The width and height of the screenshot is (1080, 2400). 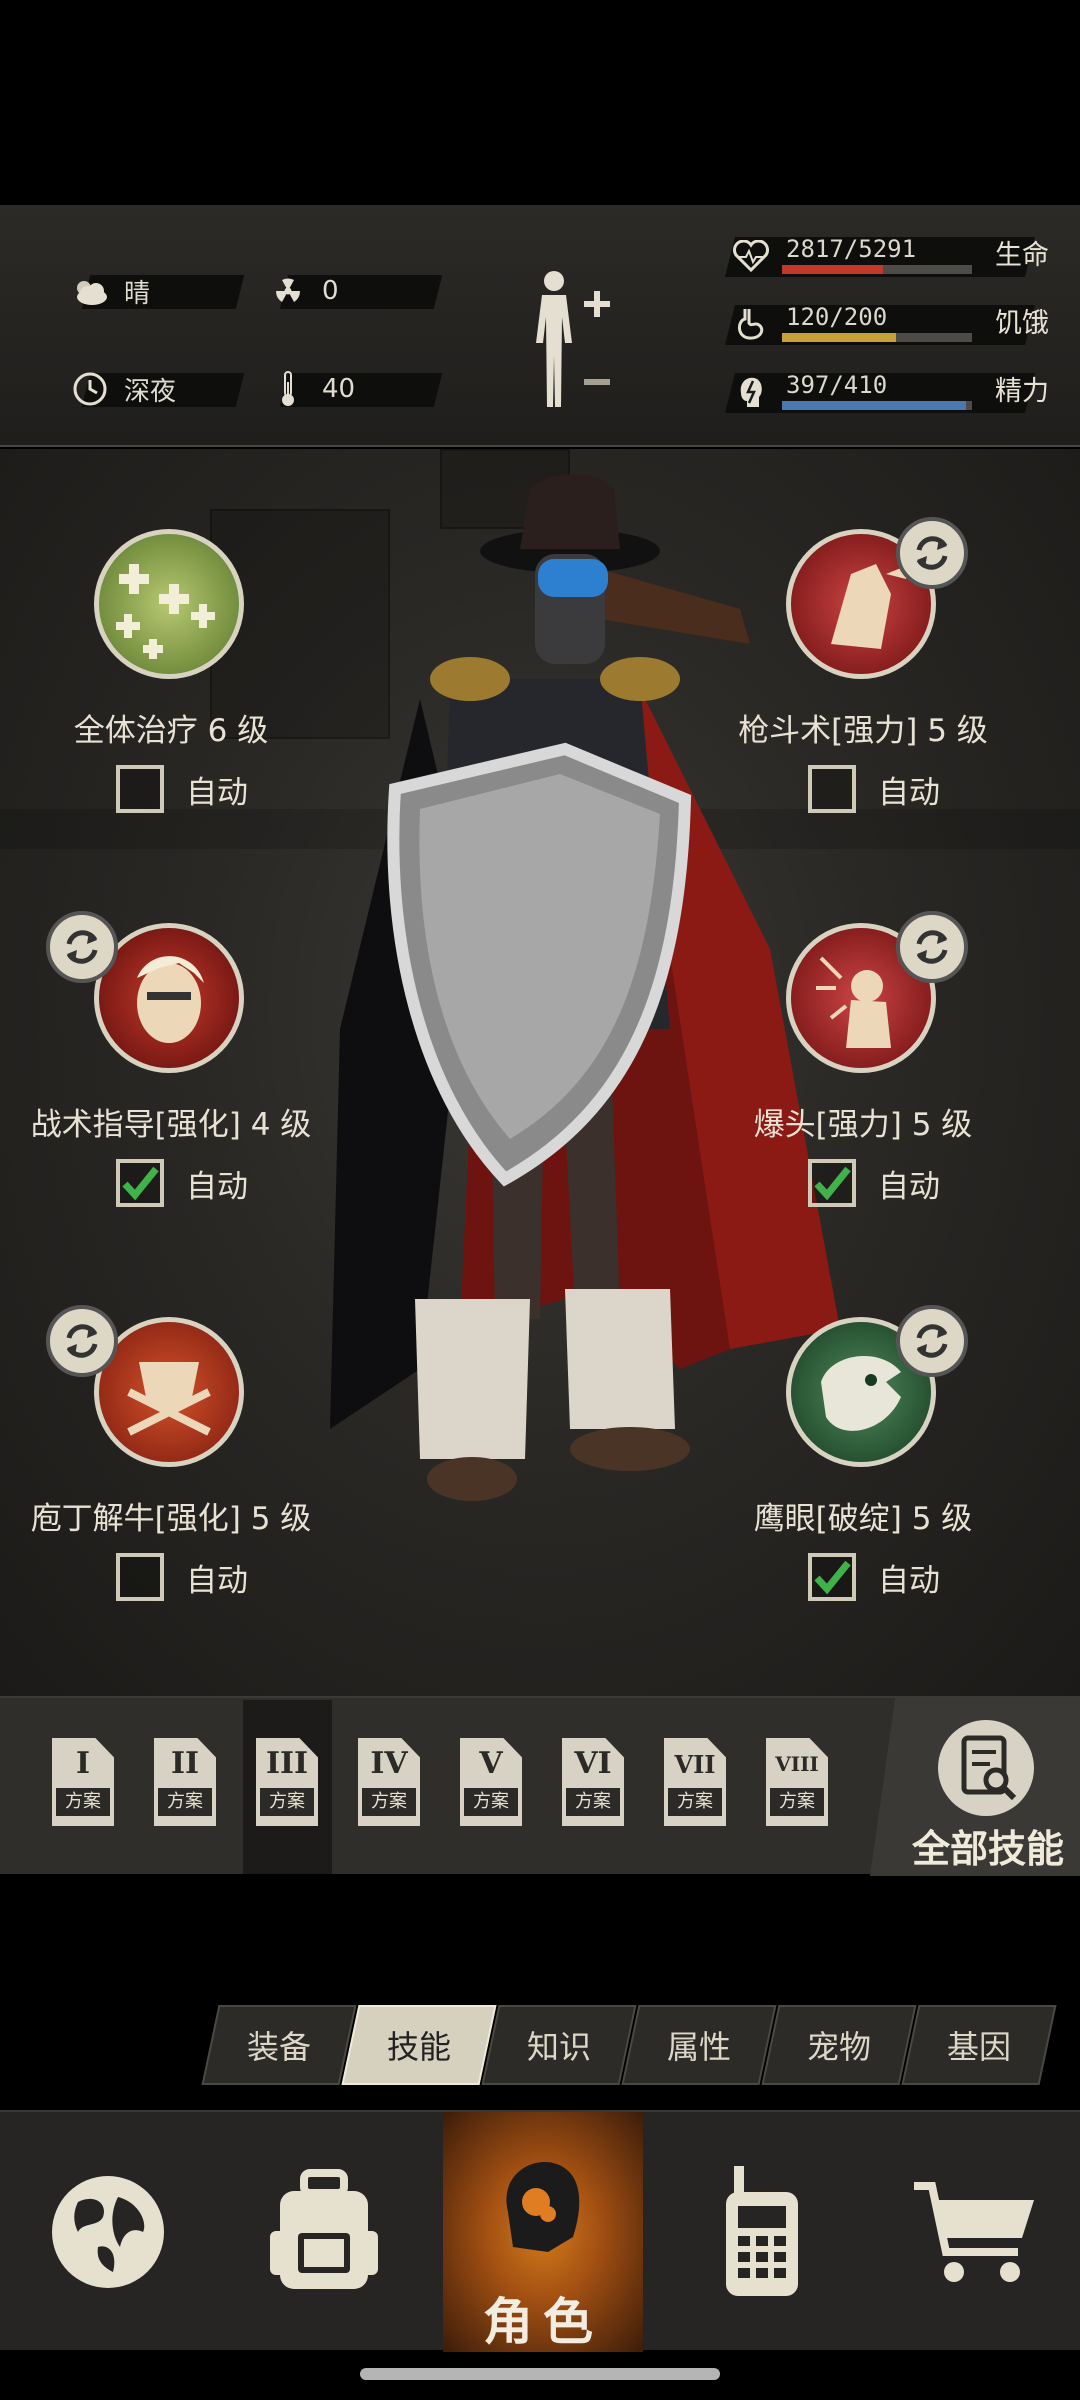 I want to click on tab-genes: 基因, so click(x=979, y=2045).